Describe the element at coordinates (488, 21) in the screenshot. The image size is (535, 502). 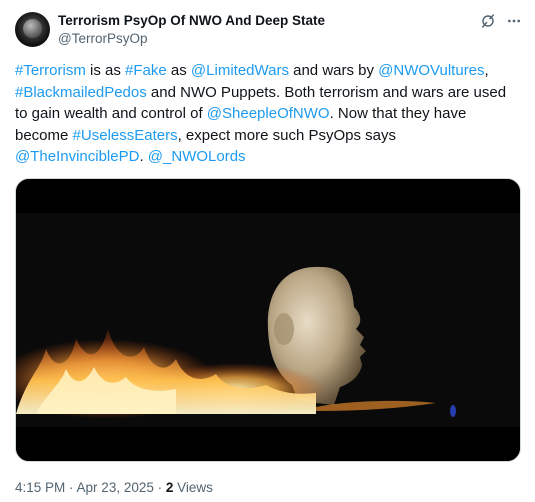
I see `grok-icon` at that location.